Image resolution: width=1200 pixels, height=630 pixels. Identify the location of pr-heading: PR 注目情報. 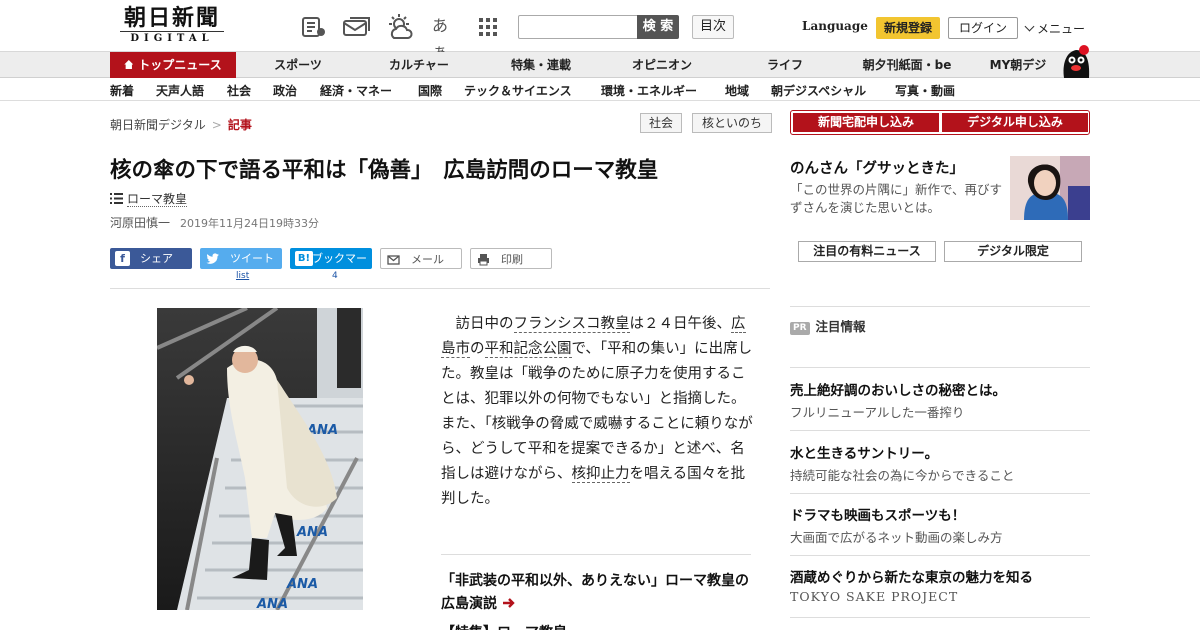
(828, 325).